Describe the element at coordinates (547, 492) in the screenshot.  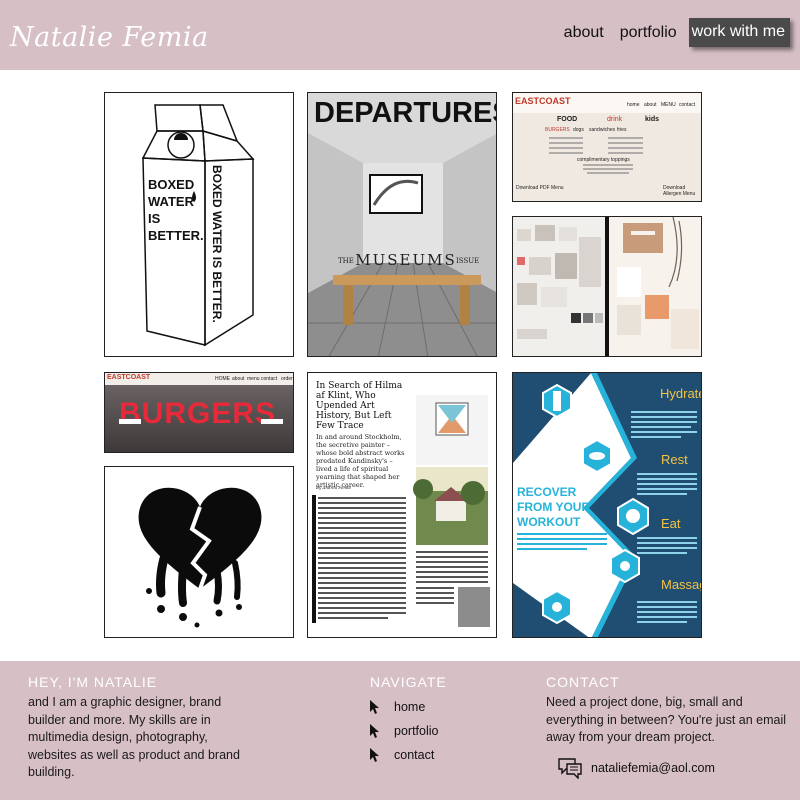
I see `workout-title-line-1: RECOVER` at that location.